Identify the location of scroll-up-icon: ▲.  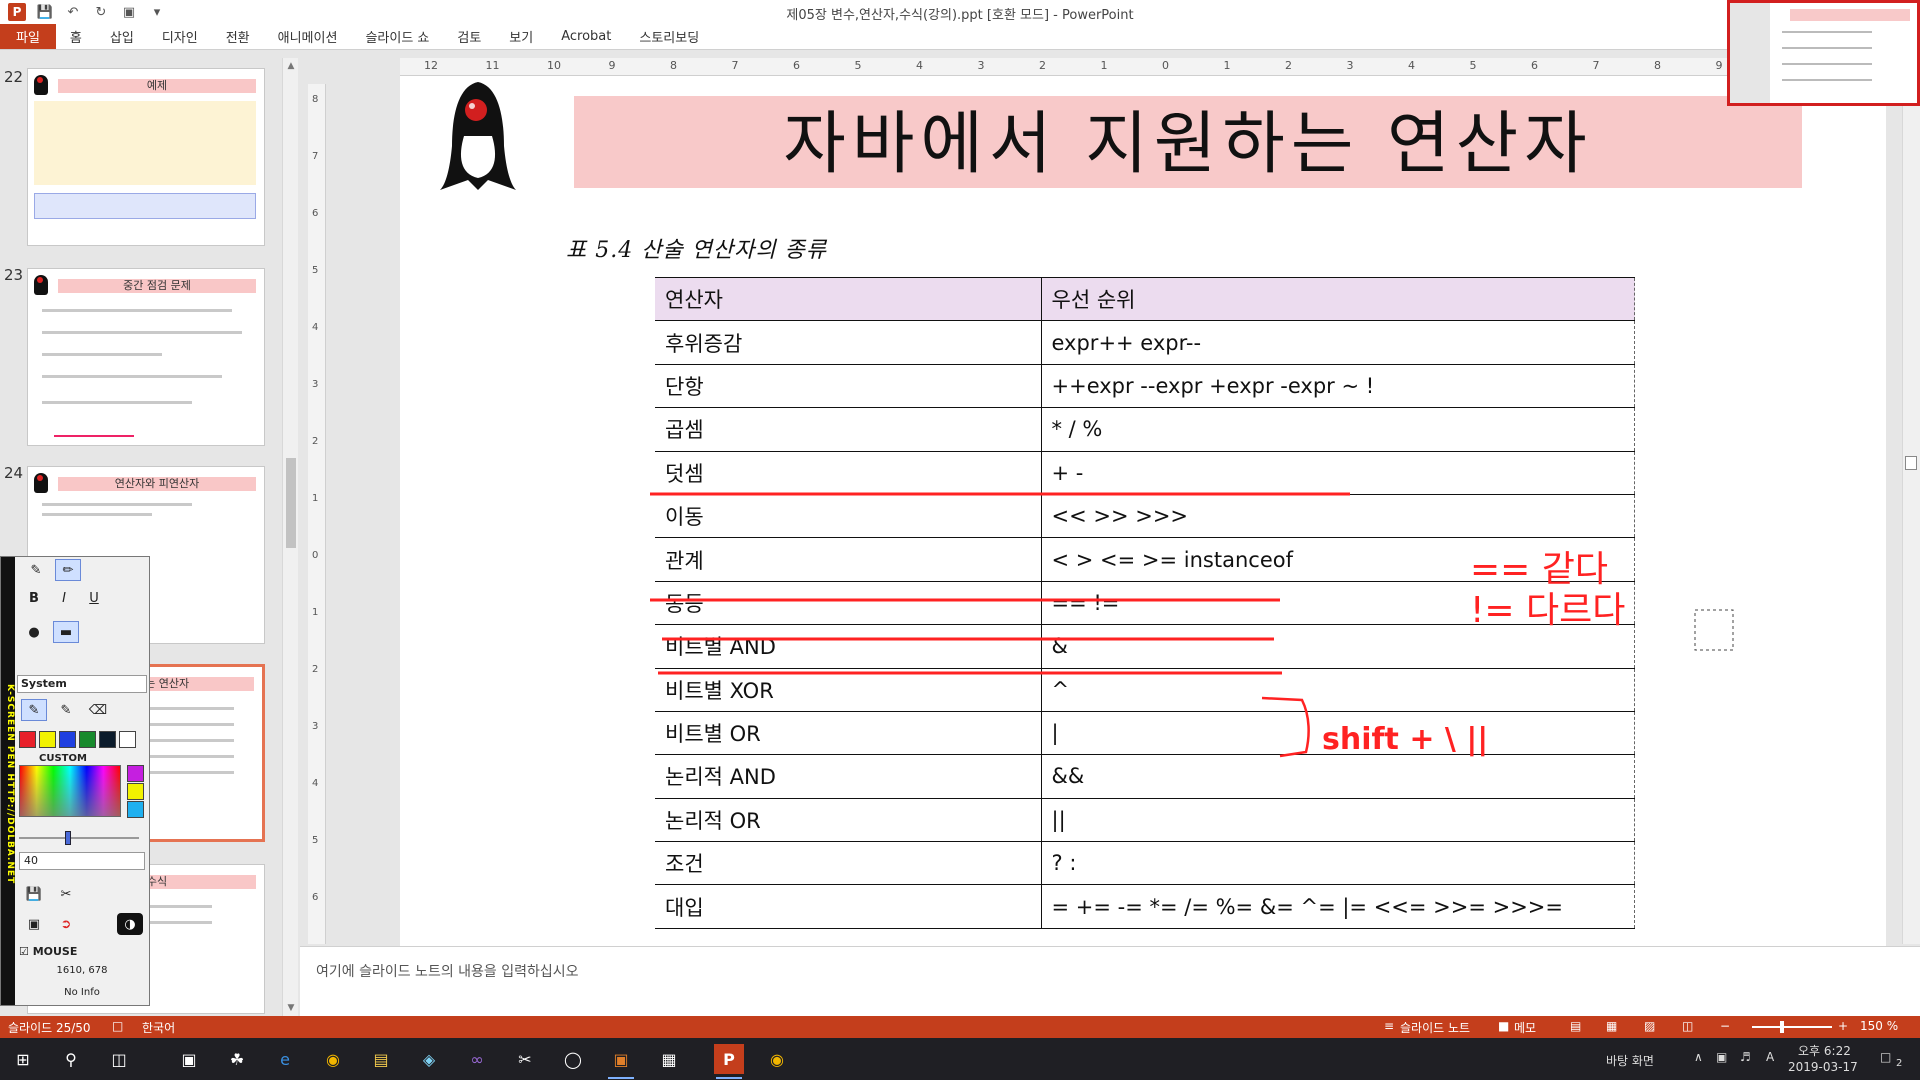
(291, 66).